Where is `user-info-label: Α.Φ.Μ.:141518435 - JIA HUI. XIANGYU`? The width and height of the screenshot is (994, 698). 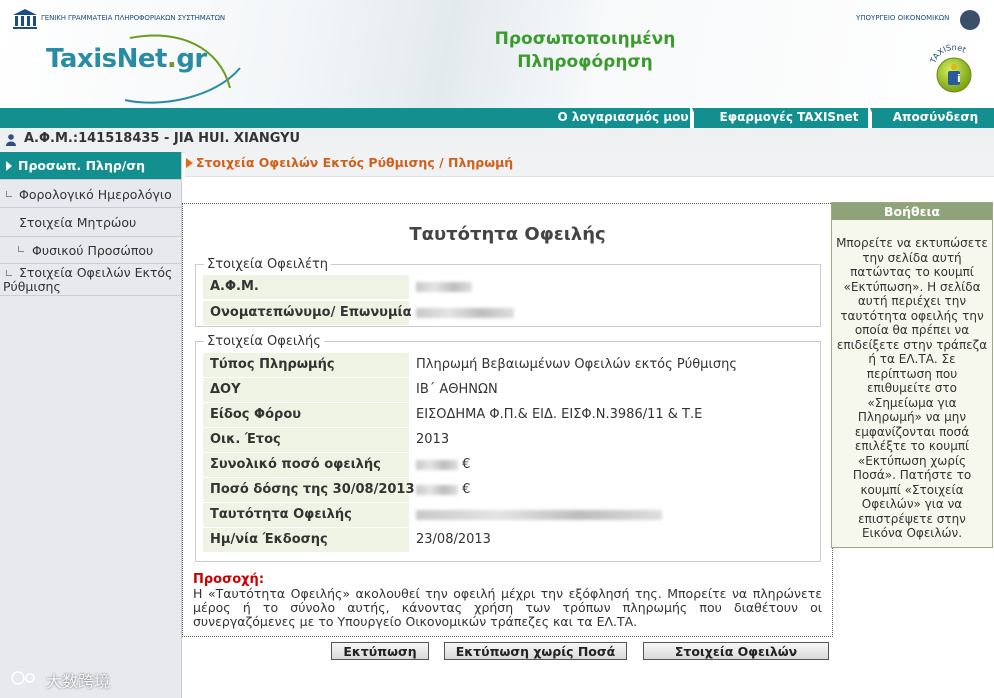
user-info-label: Α.Φ.Μ.:141518435 - JIA HUI. XIANGYU is located at coordinates (162, 138).